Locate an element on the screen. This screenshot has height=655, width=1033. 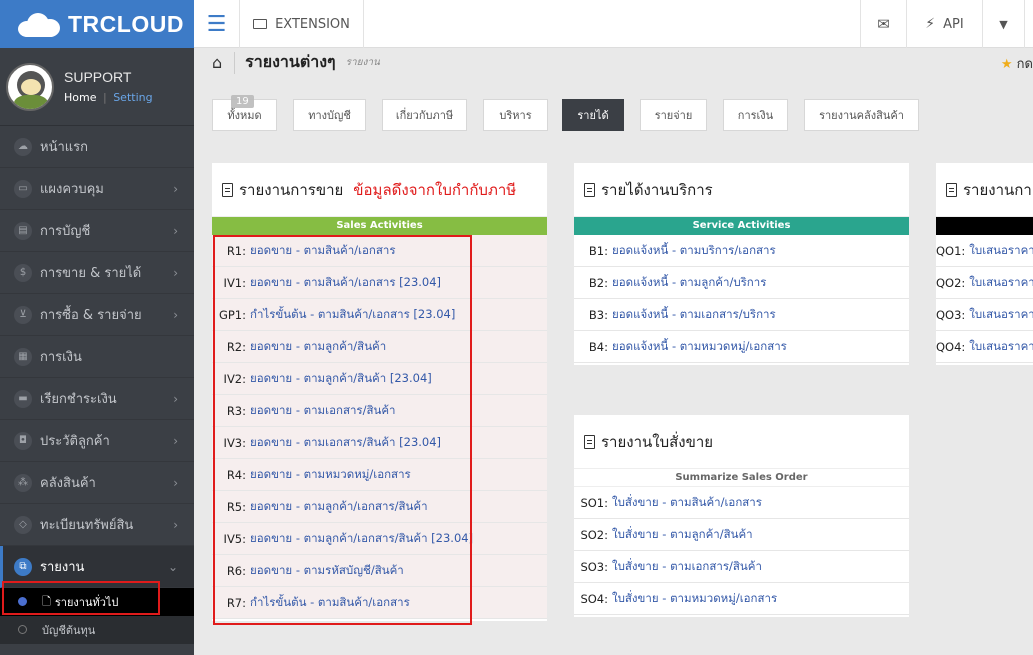
extension-button: EXTENSION is located at coordinates (302, 24).